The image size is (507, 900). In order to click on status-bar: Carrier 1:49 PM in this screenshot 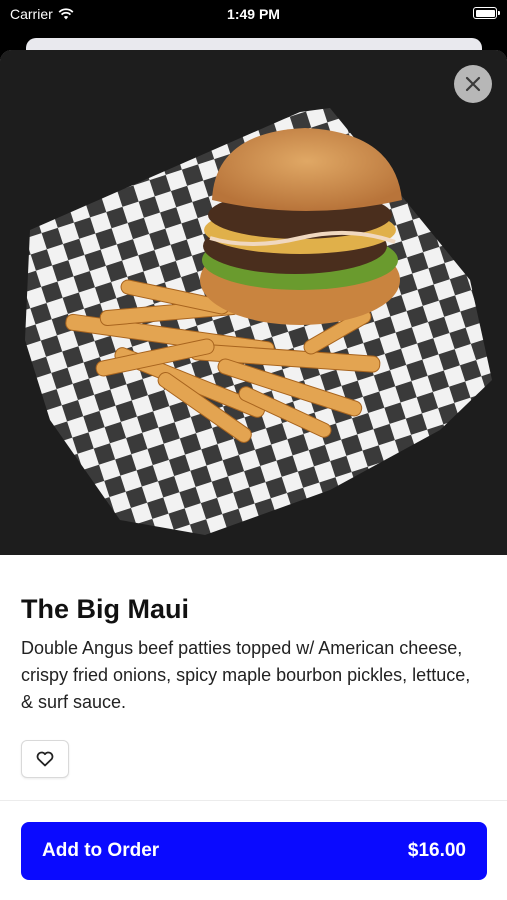, I will do `click(253, 15)`.